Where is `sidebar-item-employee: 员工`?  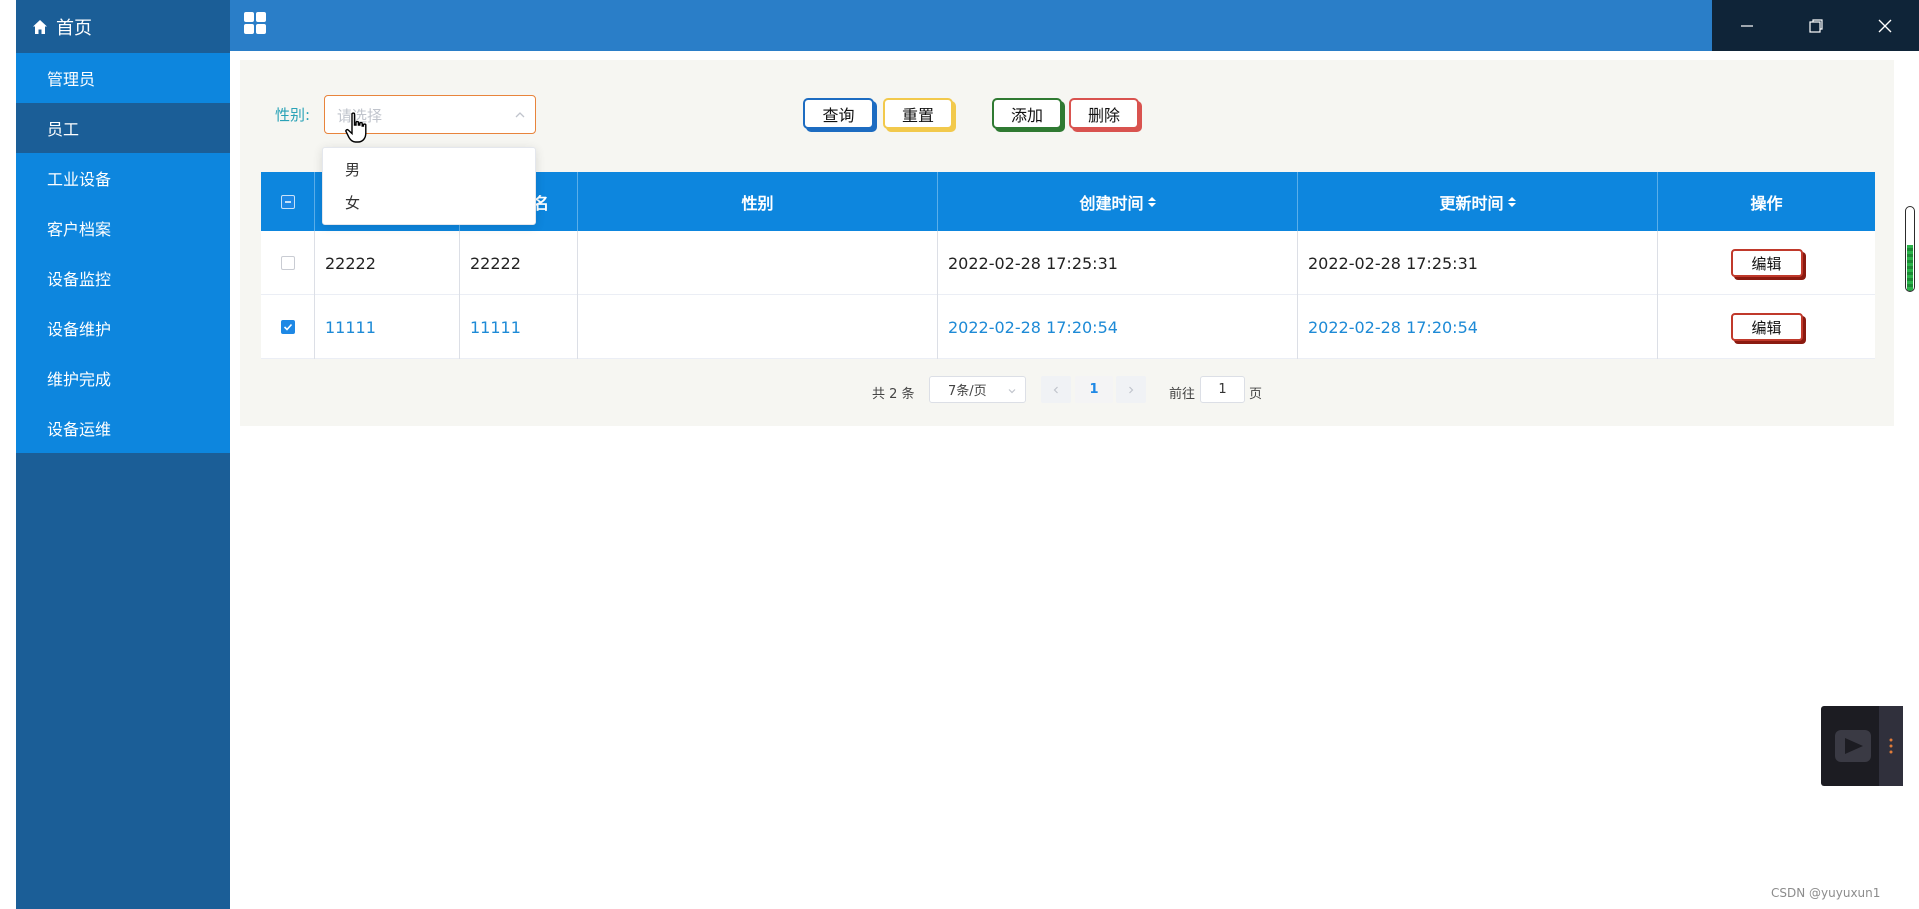 sidebar-item-employee: 员工 is located at coordinates (123, 128).